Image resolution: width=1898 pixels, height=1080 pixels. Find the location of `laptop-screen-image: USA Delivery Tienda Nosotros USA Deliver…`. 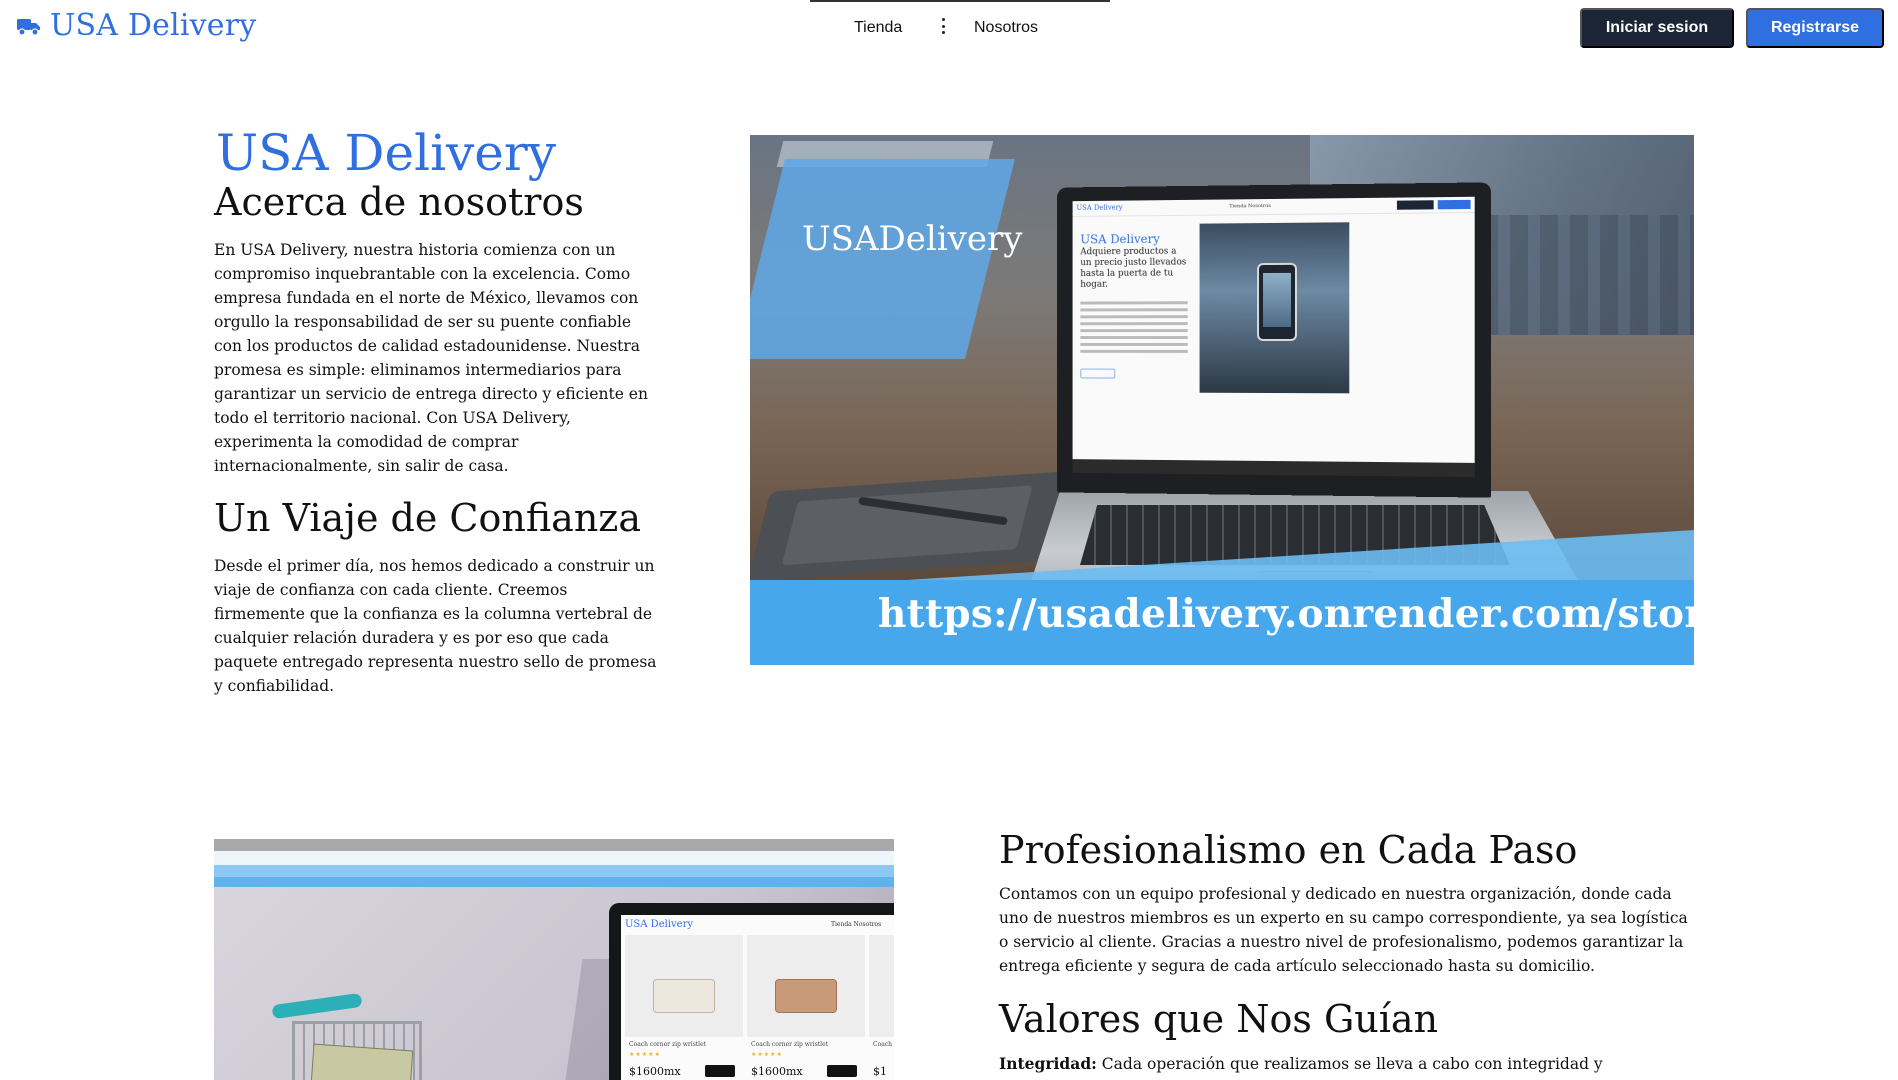

laptop-screen-image: USA Delivery Tienda Nosotros USA Deliver… is located at coordinates (1274, 340).